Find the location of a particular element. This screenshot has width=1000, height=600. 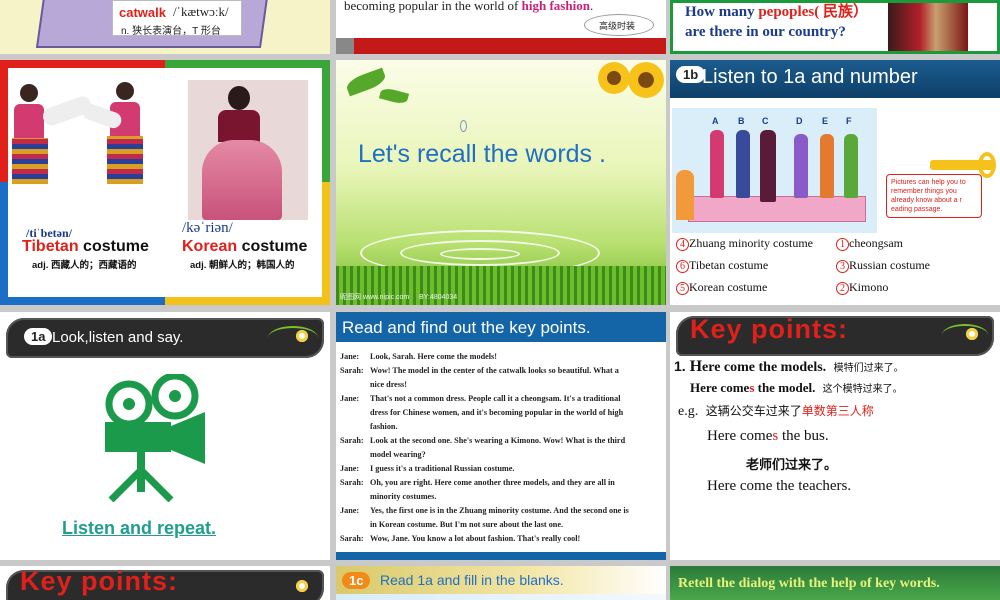

dialog-line: nice dress! is located at coordinates (388, 384).